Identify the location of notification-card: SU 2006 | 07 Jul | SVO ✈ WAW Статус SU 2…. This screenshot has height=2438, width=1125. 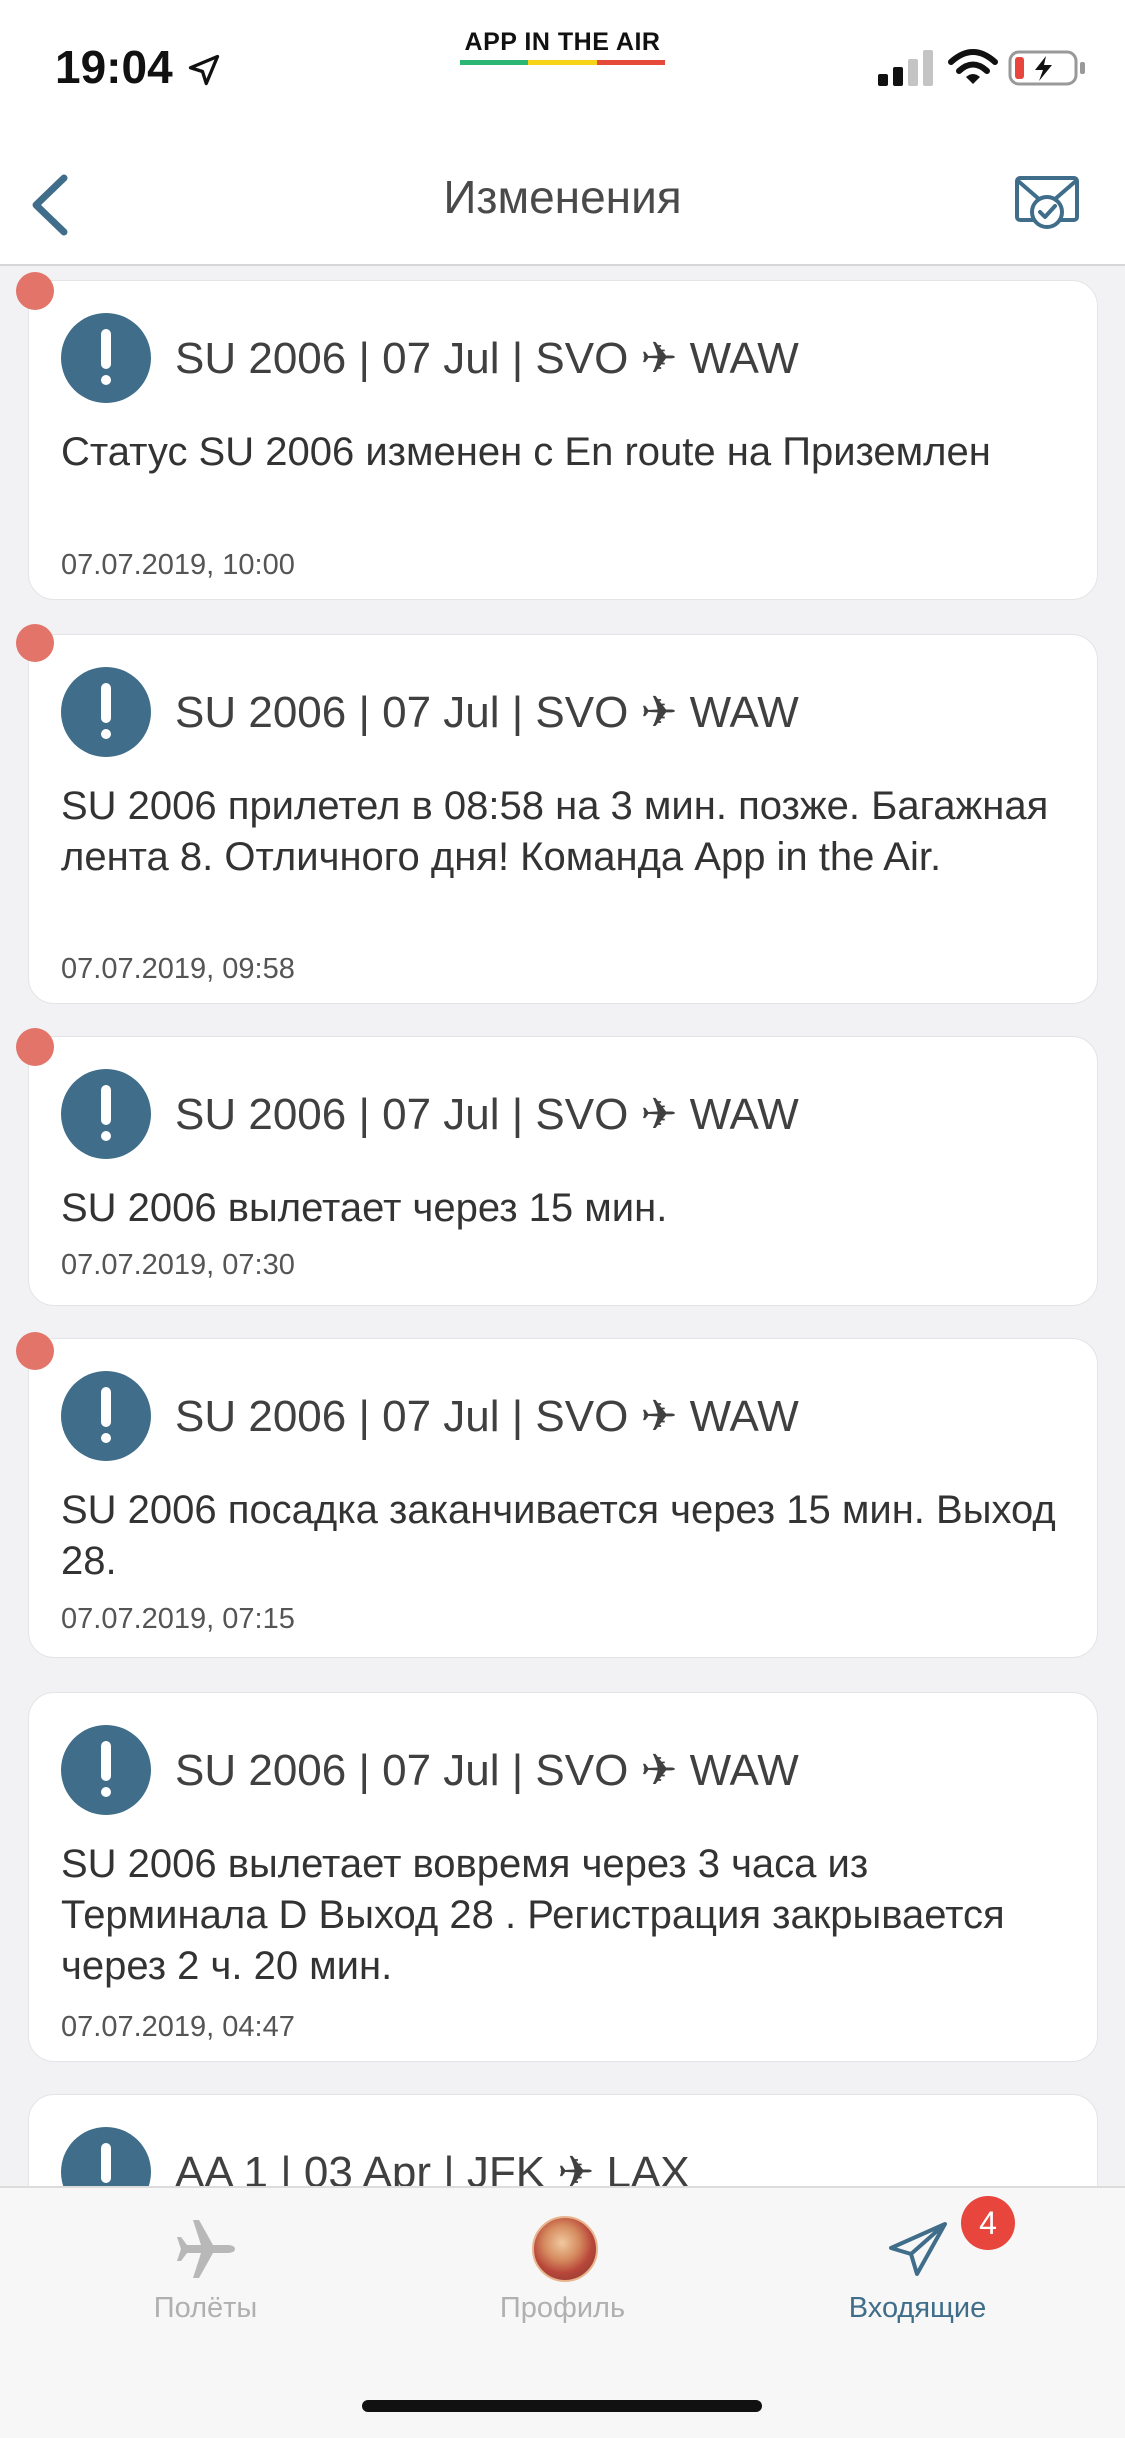
(563, 440).